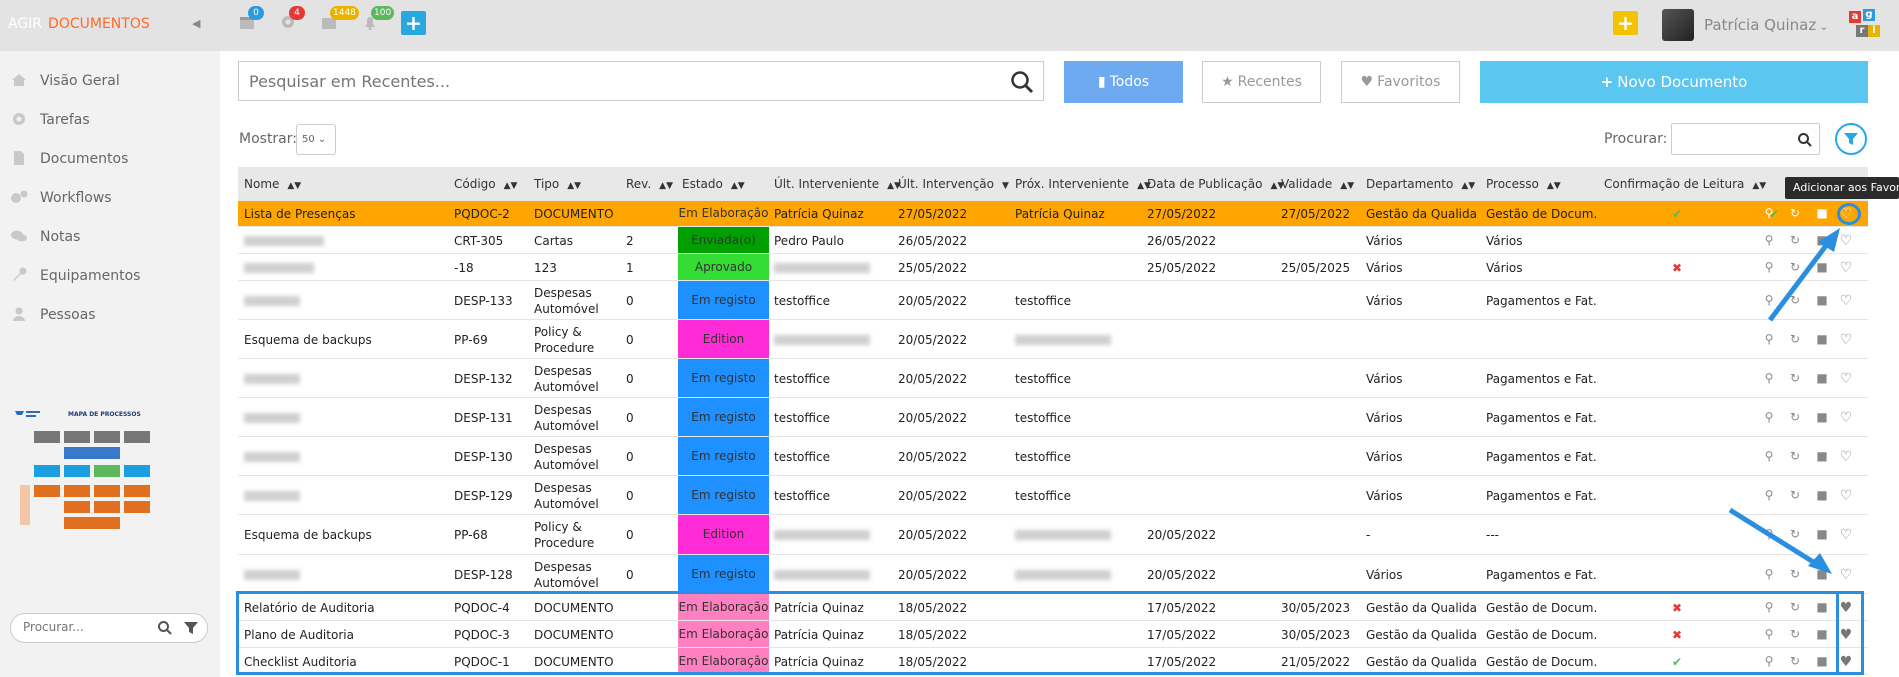  What do you see at coordinates (1864, 26) in the screenshot?
I see `apps-launcher-icon: a g r i` at bounding box center [1864, 26].